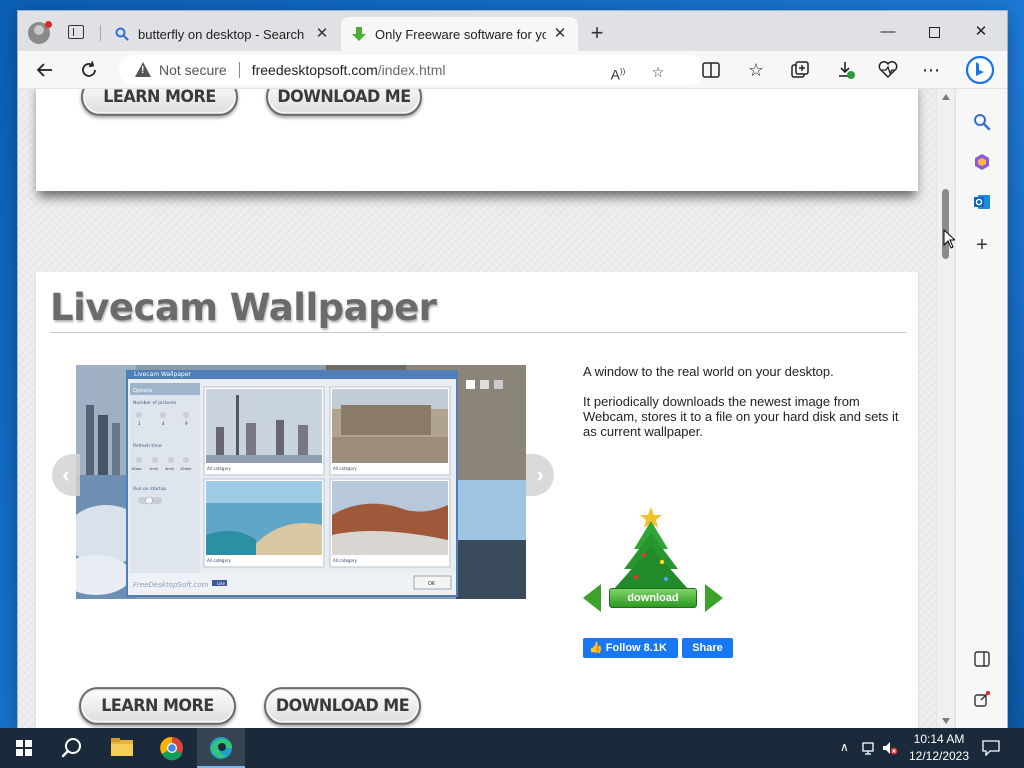 This screenshot has width=1024, height=768. I want to click on download-arrow-icon, so click(359, 34).